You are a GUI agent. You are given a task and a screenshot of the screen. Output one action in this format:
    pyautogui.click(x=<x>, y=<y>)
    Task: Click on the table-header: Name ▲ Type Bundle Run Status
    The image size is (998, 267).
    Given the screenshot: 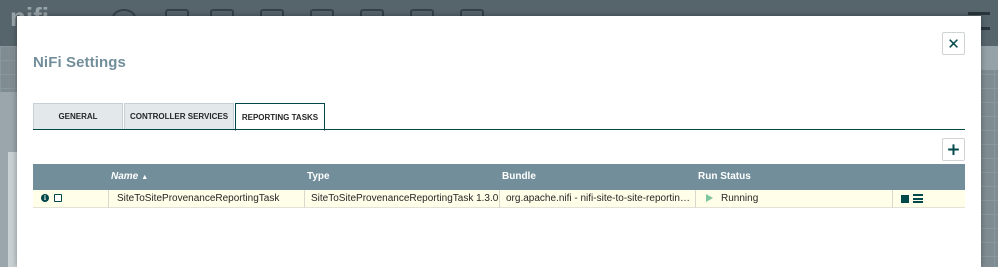 What is the action you would take?
    pyautogui.click(x=499, y=177)
    